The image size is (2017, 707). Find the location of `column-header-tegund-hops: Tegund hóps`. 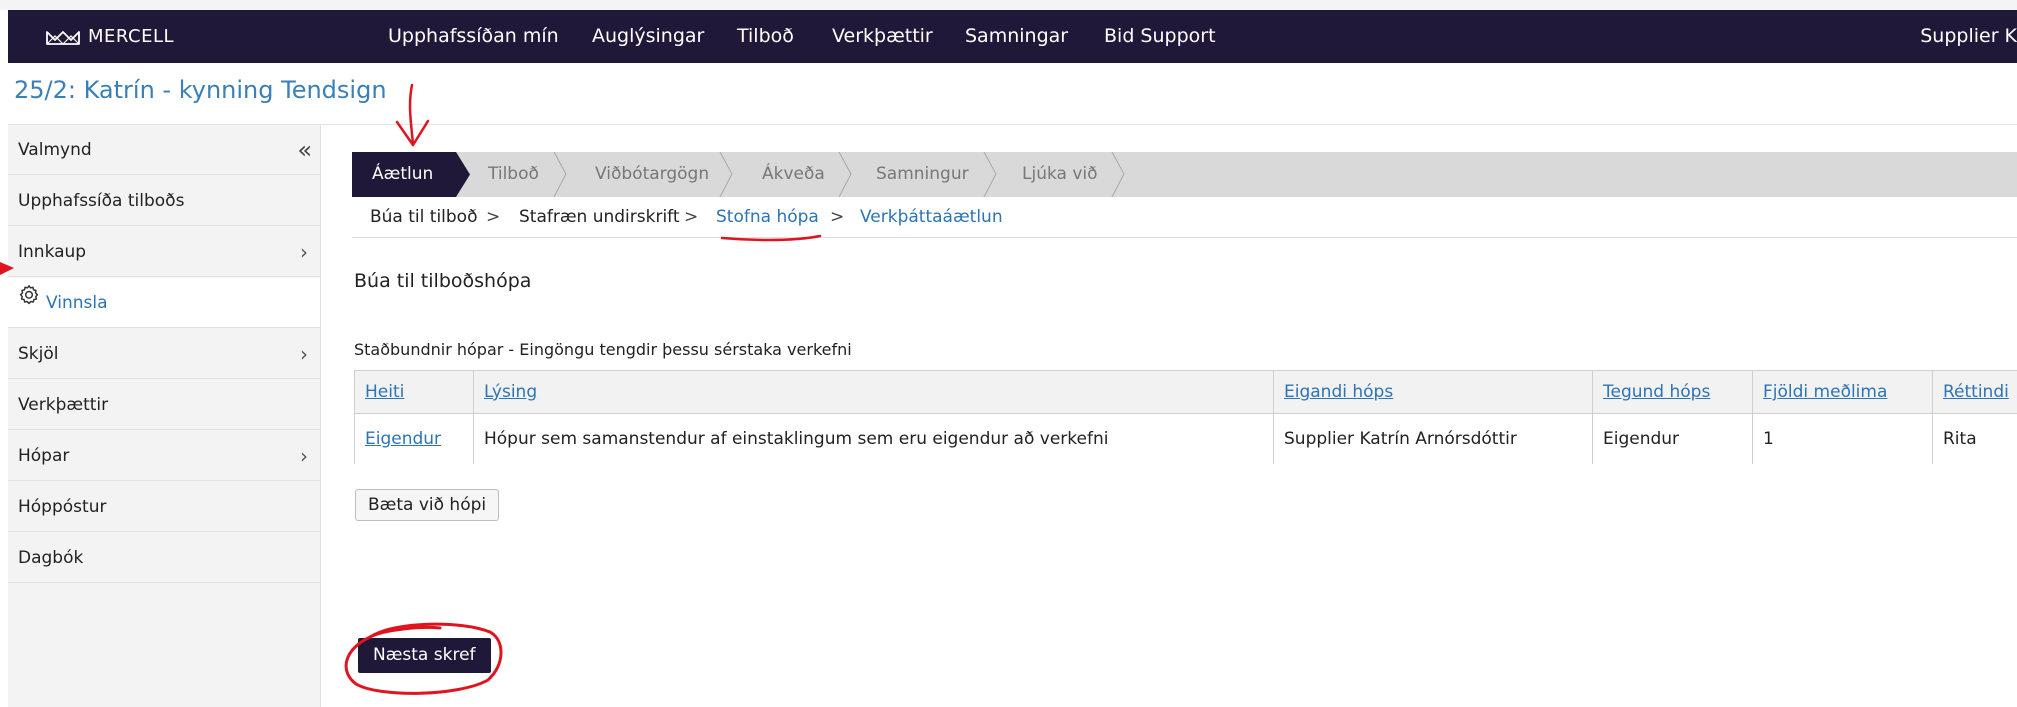

column-header-tegund-hops: Tegund hóps is located at coordinates (1672, 392).